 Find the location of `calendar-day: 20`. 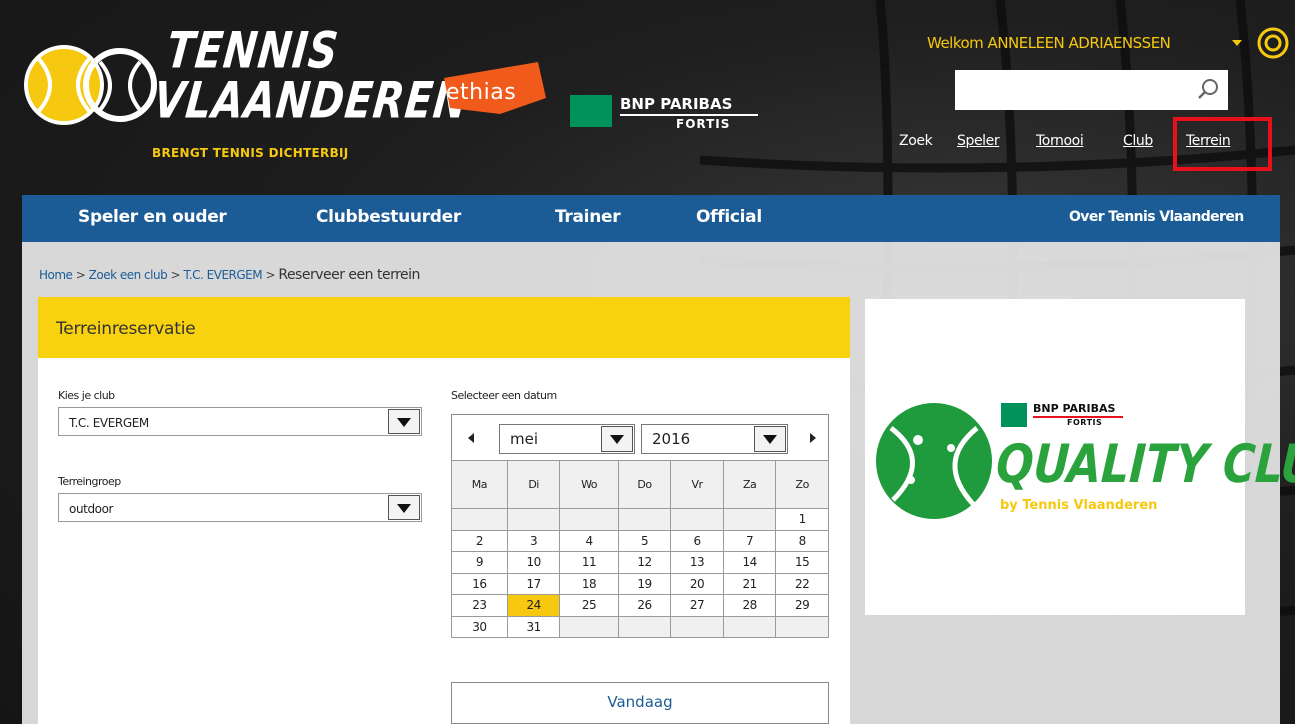

calendar-day: 20 is located at coordinates (697, 583).